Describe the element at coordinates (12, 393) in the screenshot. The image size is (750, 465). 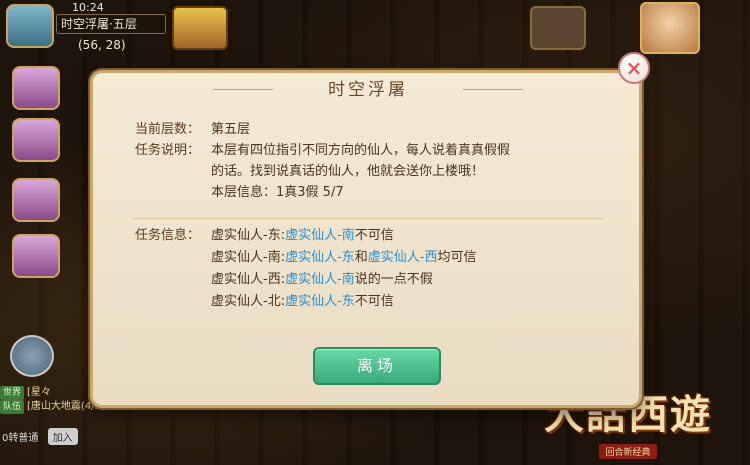
I see `chat-channel-tag: 世界` at that location.